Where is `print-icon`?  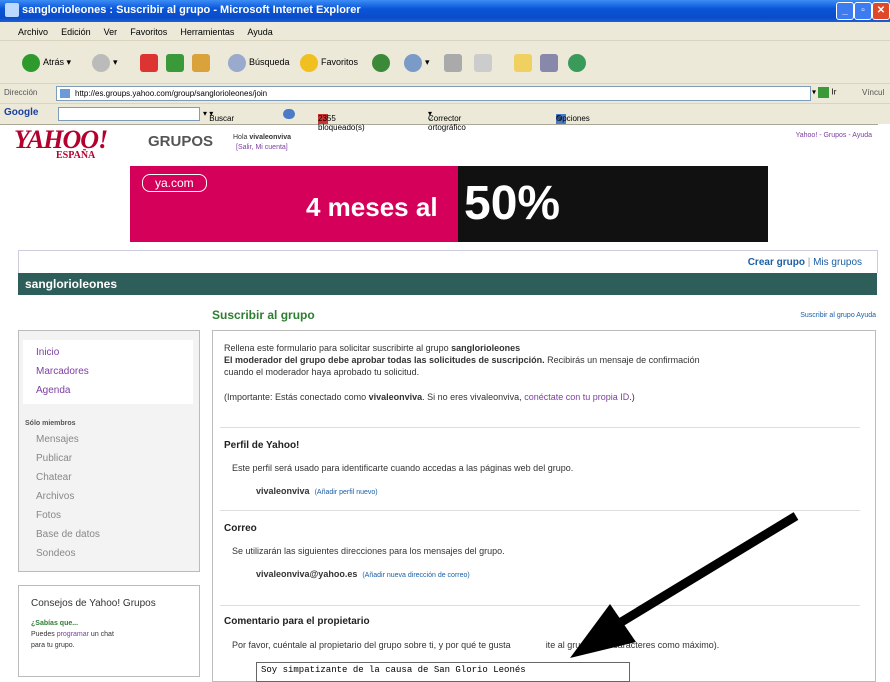
print-icon is located at coordinates (453, 62).